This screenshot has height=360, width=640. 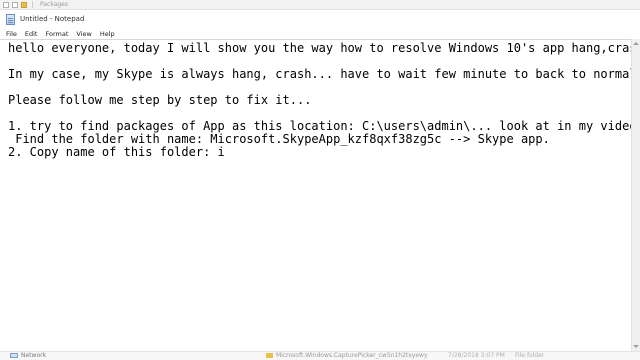 What do you see at coordinates (33, 356) in the screenshot?
I see `nav-network-label: Network` at bounding box center [33, 356].